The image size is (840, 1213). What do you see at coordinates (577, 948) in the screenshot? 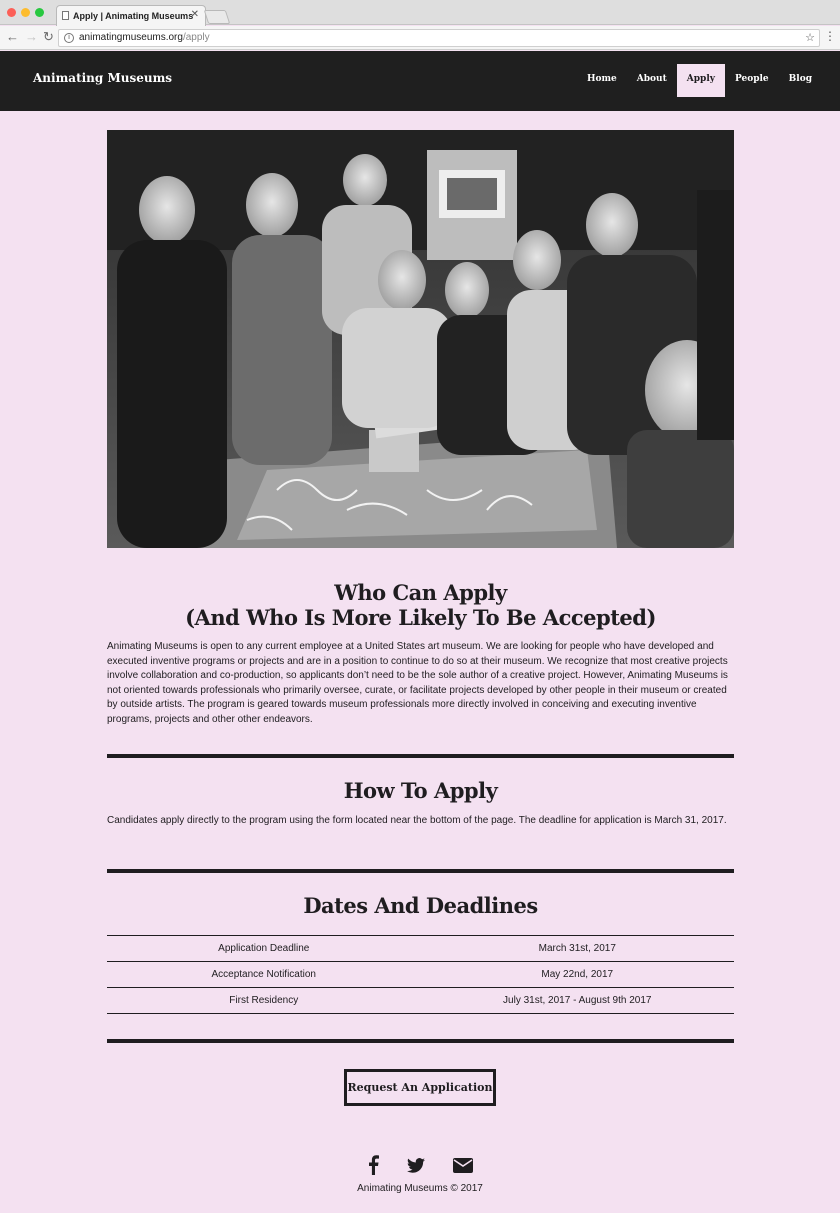
I see `date-value: March 31st, 2017` at bounding box center [577, 948].